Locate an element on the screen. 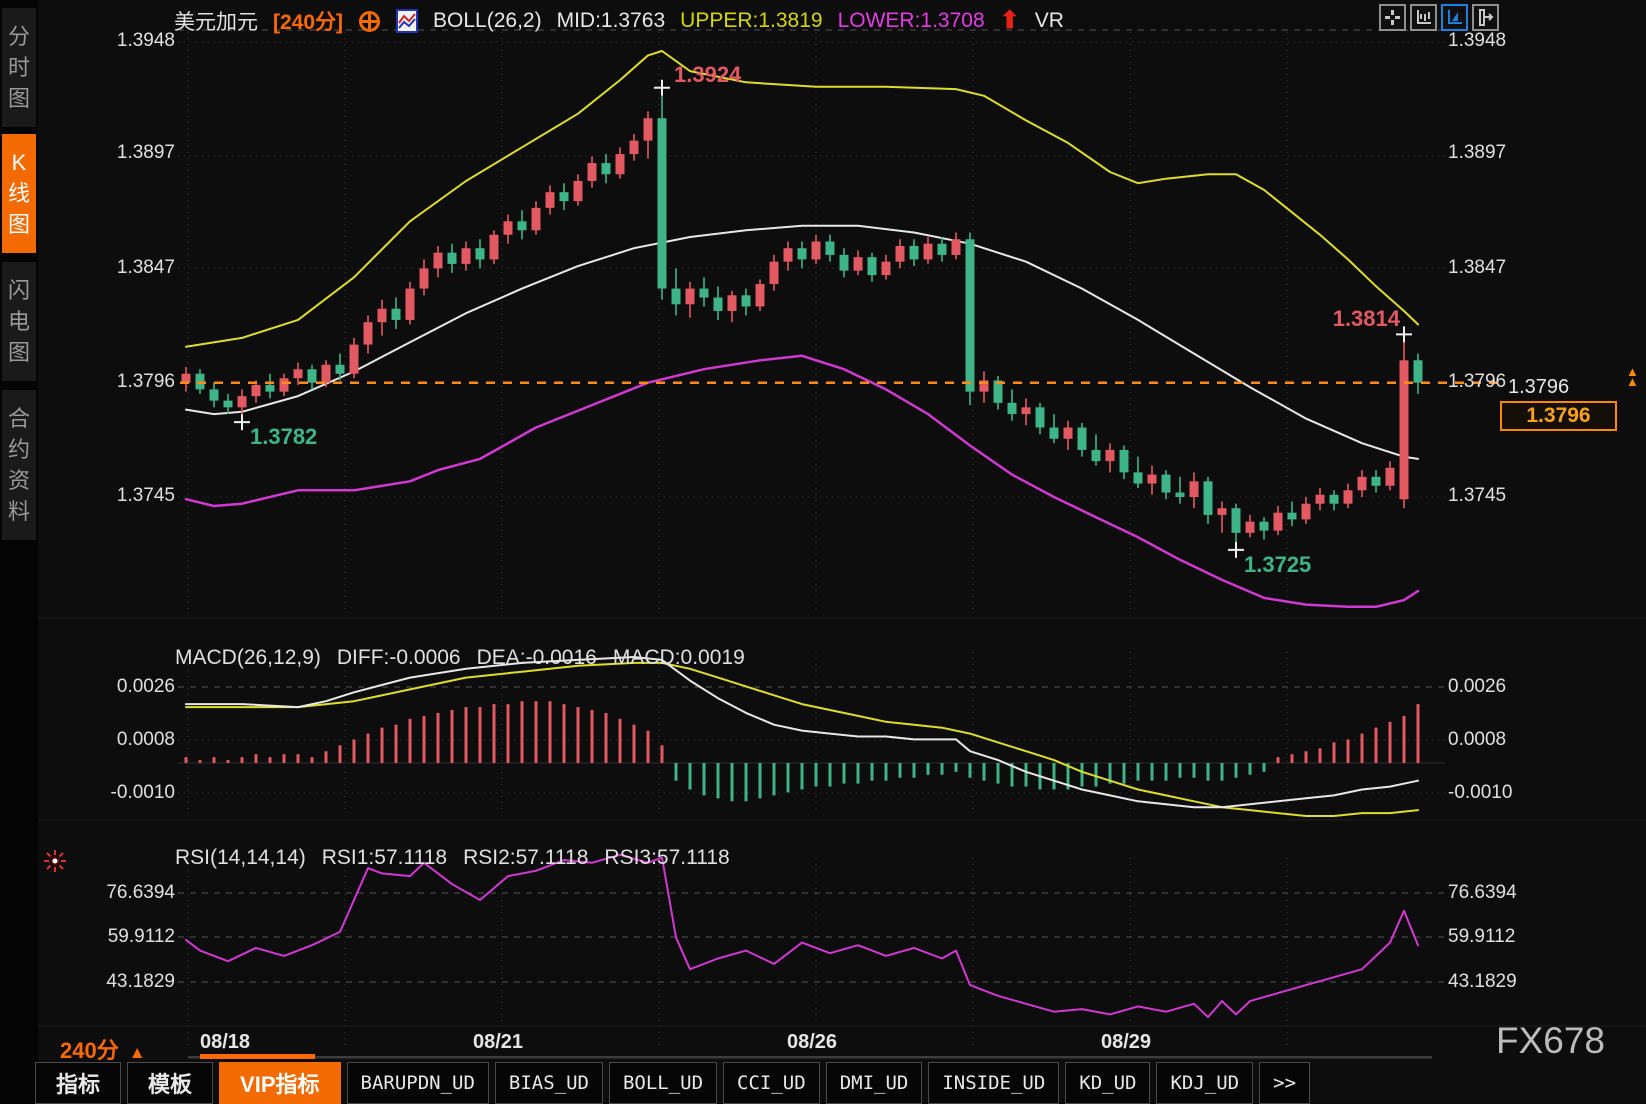 This screenshot has height=1104, width=1646. rsi3-value: RSI3:57.1118 is located at coordinates (667, 857).